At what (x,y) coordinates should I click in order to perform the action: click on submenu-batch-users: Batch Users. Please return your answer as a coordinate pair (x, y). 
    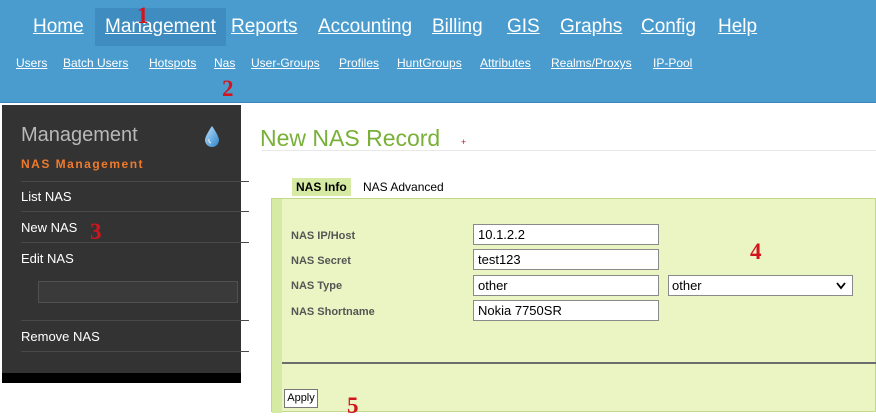
    Looking at the image, I should click on (95, 63).